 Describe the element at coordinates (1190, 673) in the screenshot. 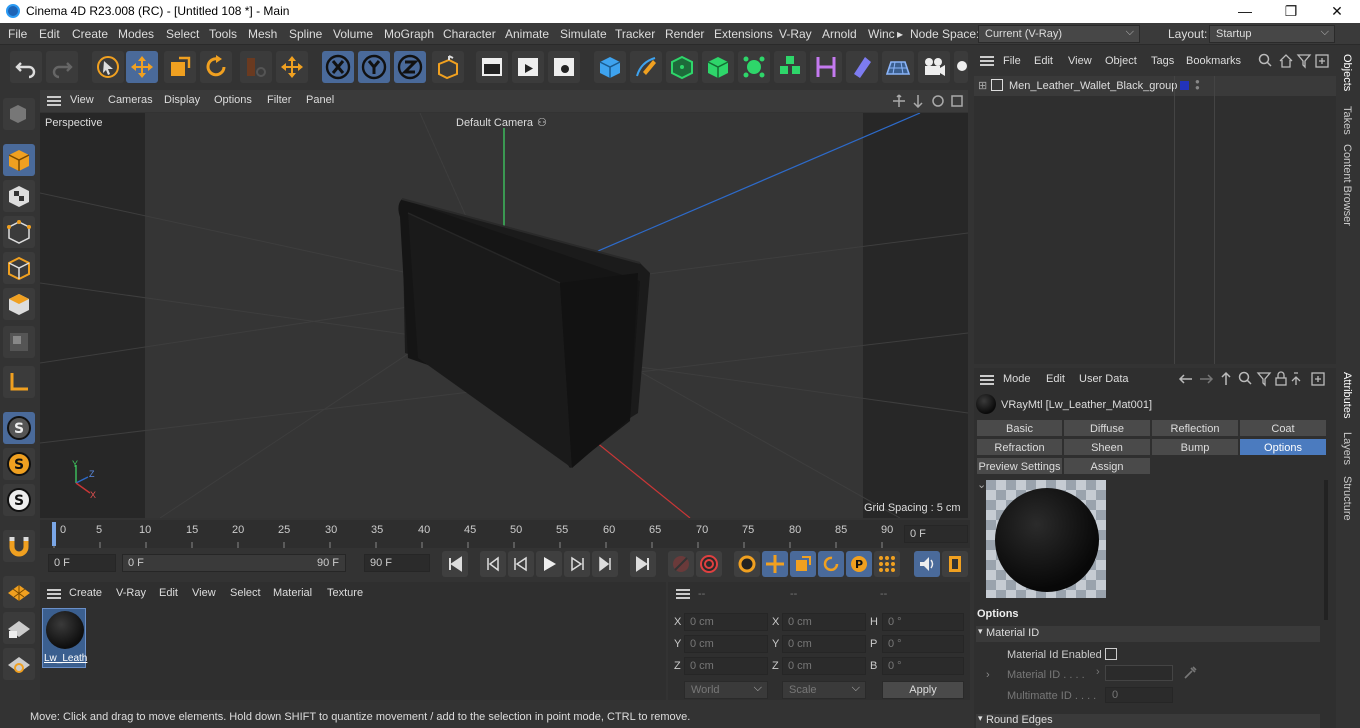

I see `eyedropper-icon` at that location.